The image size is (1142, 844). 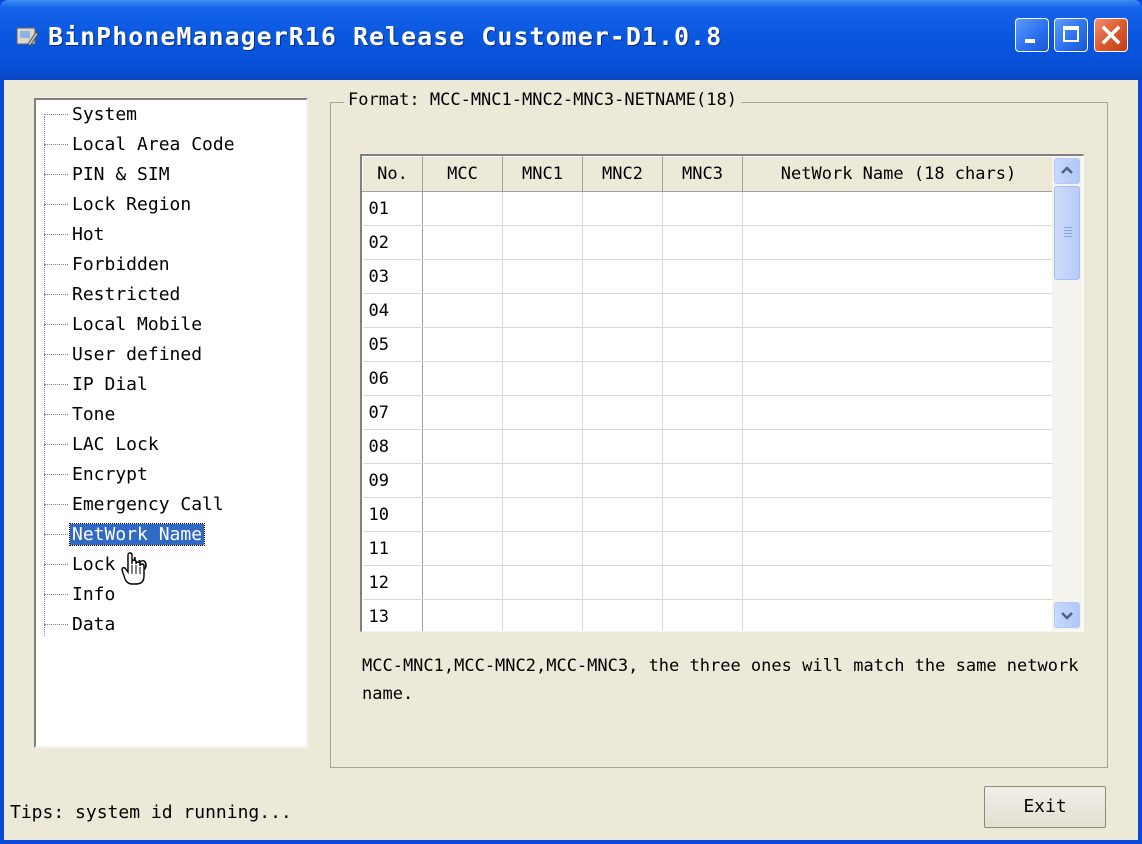 I want to click on tree-item-forbidden: Forbidden, so click(x=108, y=267).